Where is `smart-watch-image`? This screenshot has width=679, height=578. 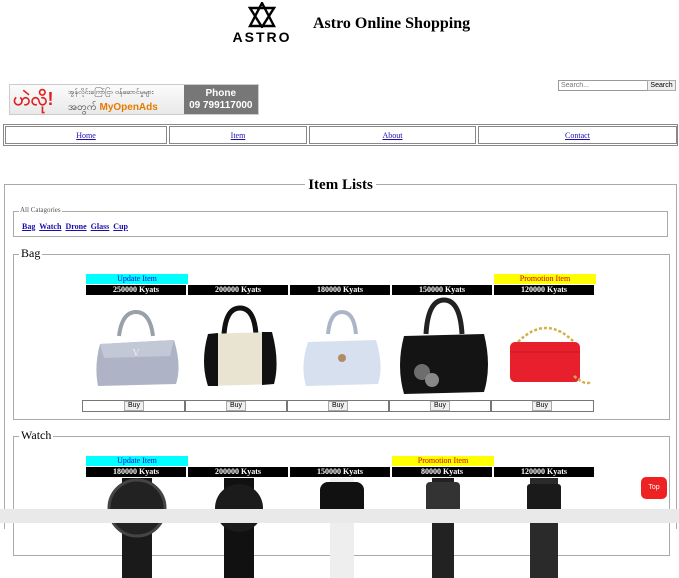
smart-watch-image is located at coordinates (341, 528).